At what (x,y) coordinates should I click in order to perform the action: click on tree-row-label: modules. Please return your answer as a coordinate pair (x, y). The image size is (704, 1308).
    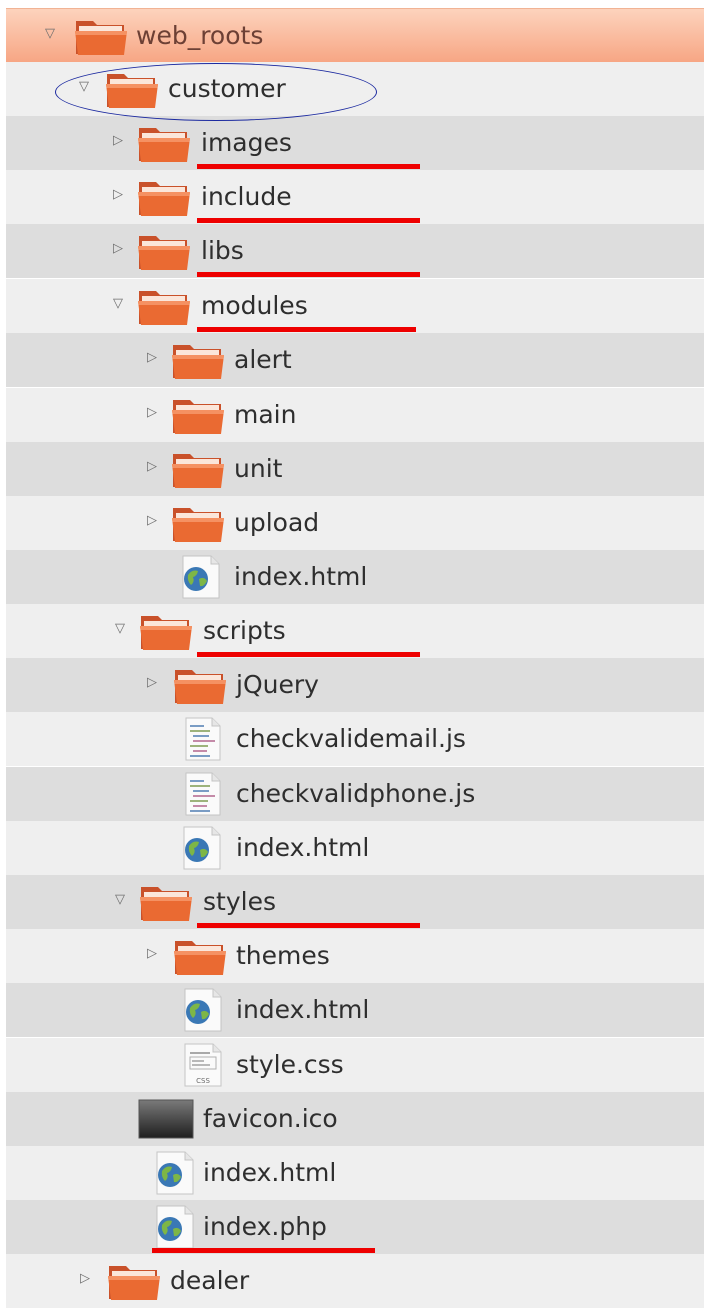
    Looking at the image, I should click on (254, 305).